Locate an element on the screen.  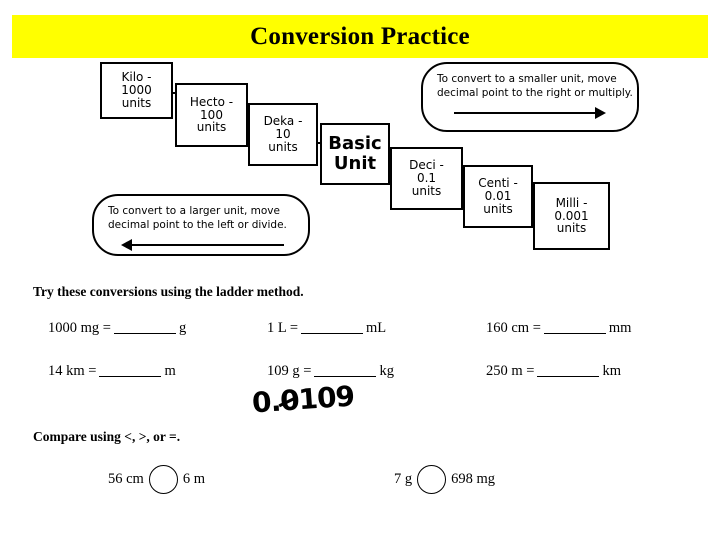
callout-smaller-arrow is located at coordinates (530, 113).